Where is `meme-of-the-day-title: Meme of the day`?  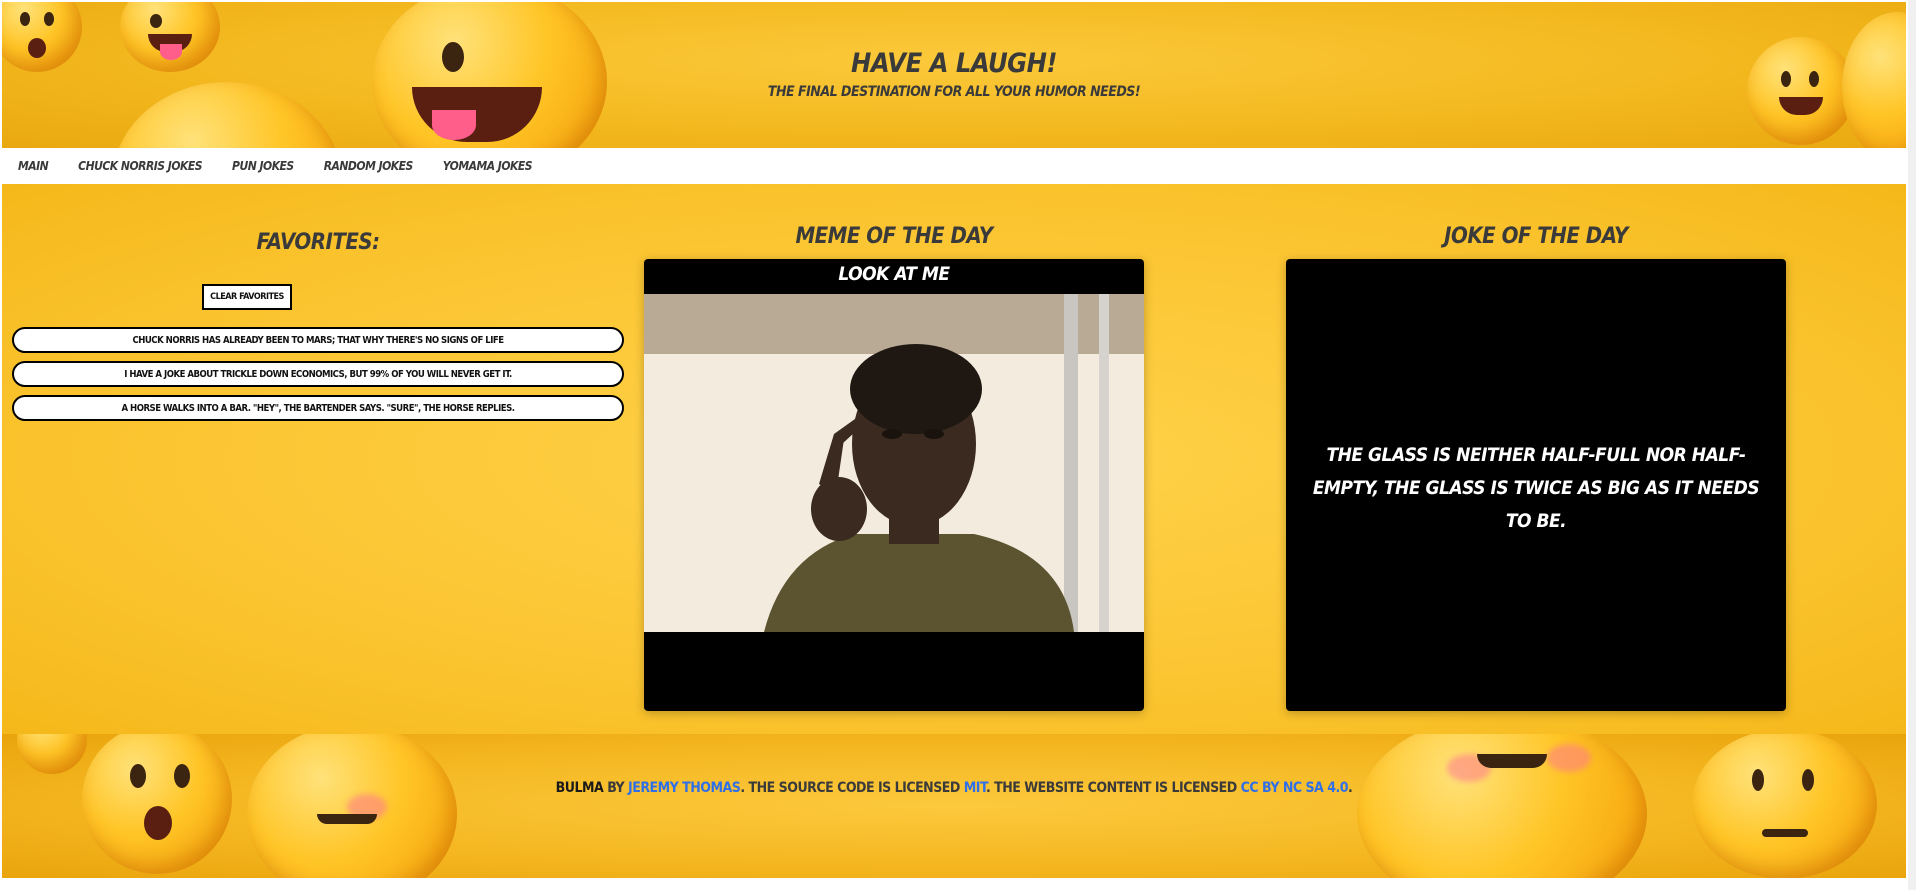 meme-of-the-day-title: Meme of the day is located at coordinates (894, 236).